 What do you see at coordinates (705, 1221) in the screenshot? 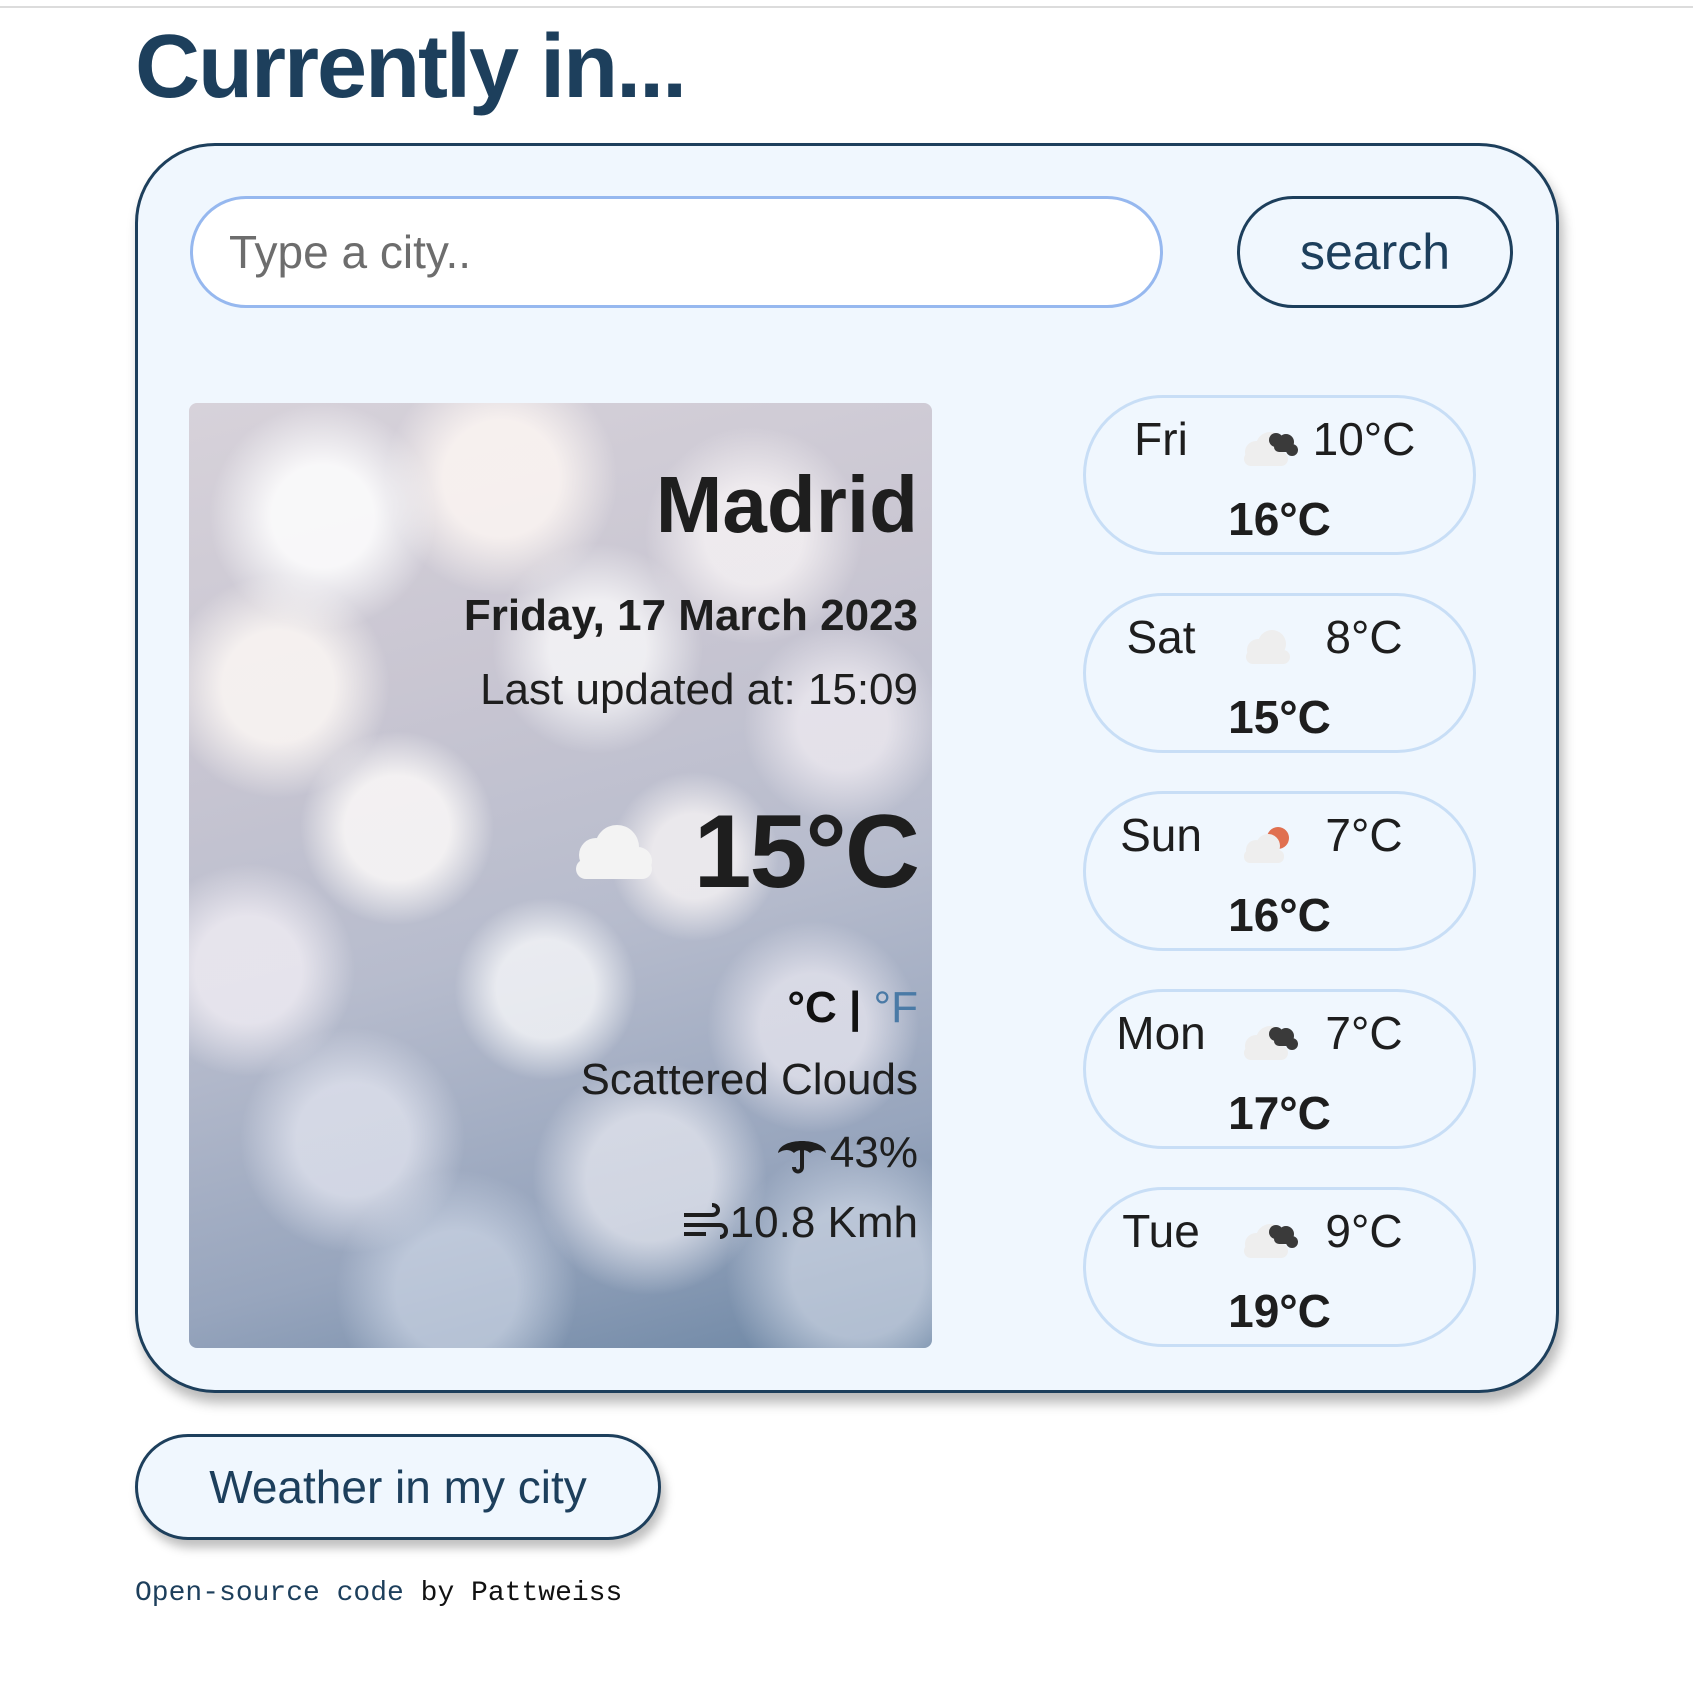
I see `wind-icon` at bounding box center [705, 1221].